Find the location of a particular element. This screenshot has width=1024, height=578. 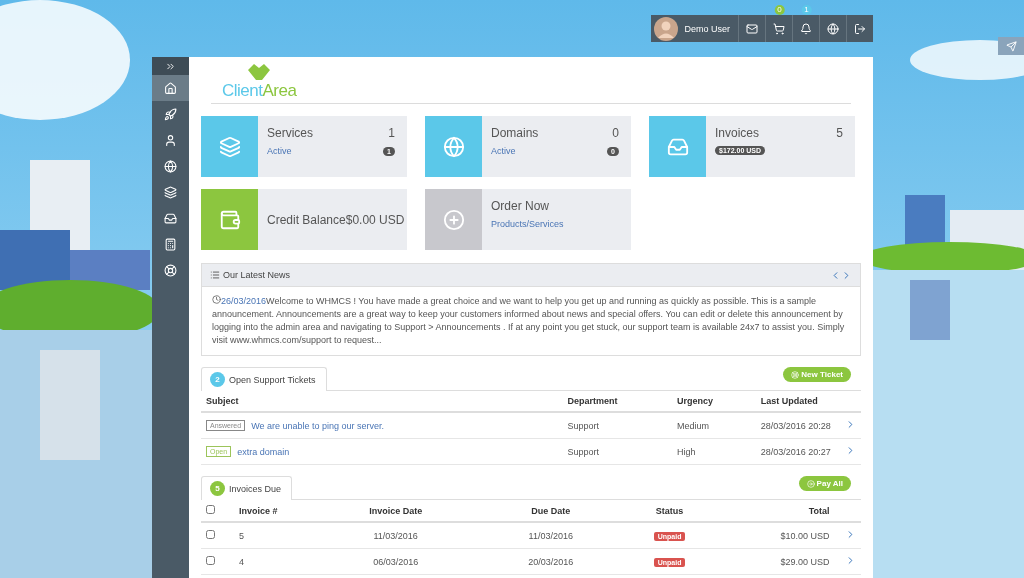

column-header: Total is located at coordinates (775, 511).